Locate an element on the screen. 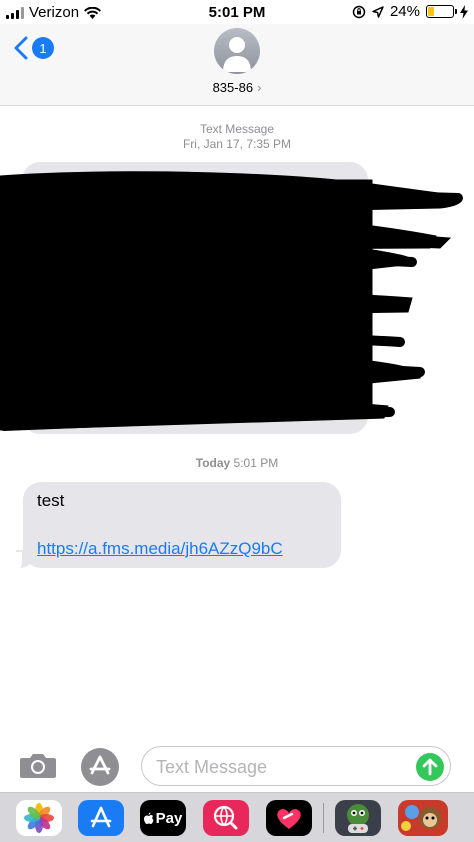  back-button: 1 is located at coordinates (34, 48).